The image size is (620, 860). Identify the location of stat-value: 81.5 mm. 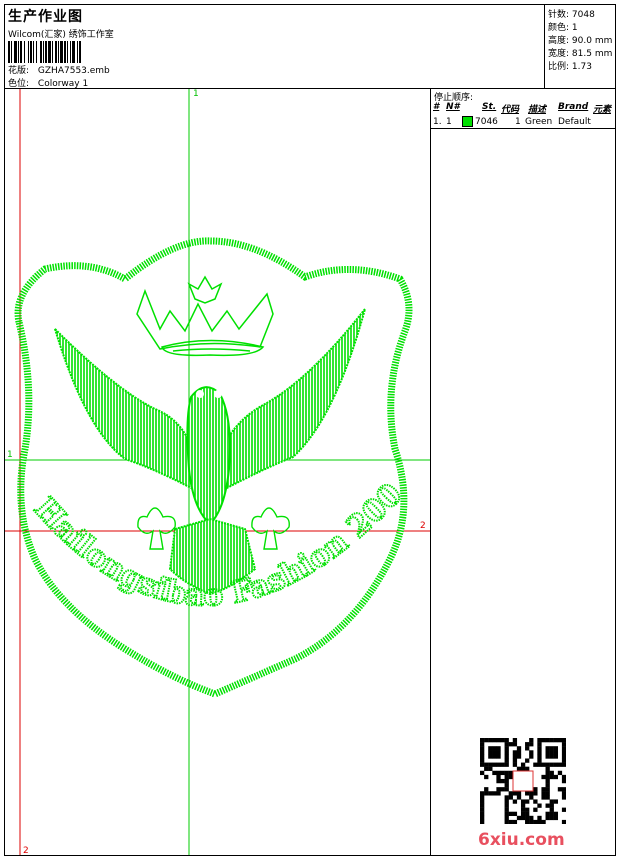
(592, 54).